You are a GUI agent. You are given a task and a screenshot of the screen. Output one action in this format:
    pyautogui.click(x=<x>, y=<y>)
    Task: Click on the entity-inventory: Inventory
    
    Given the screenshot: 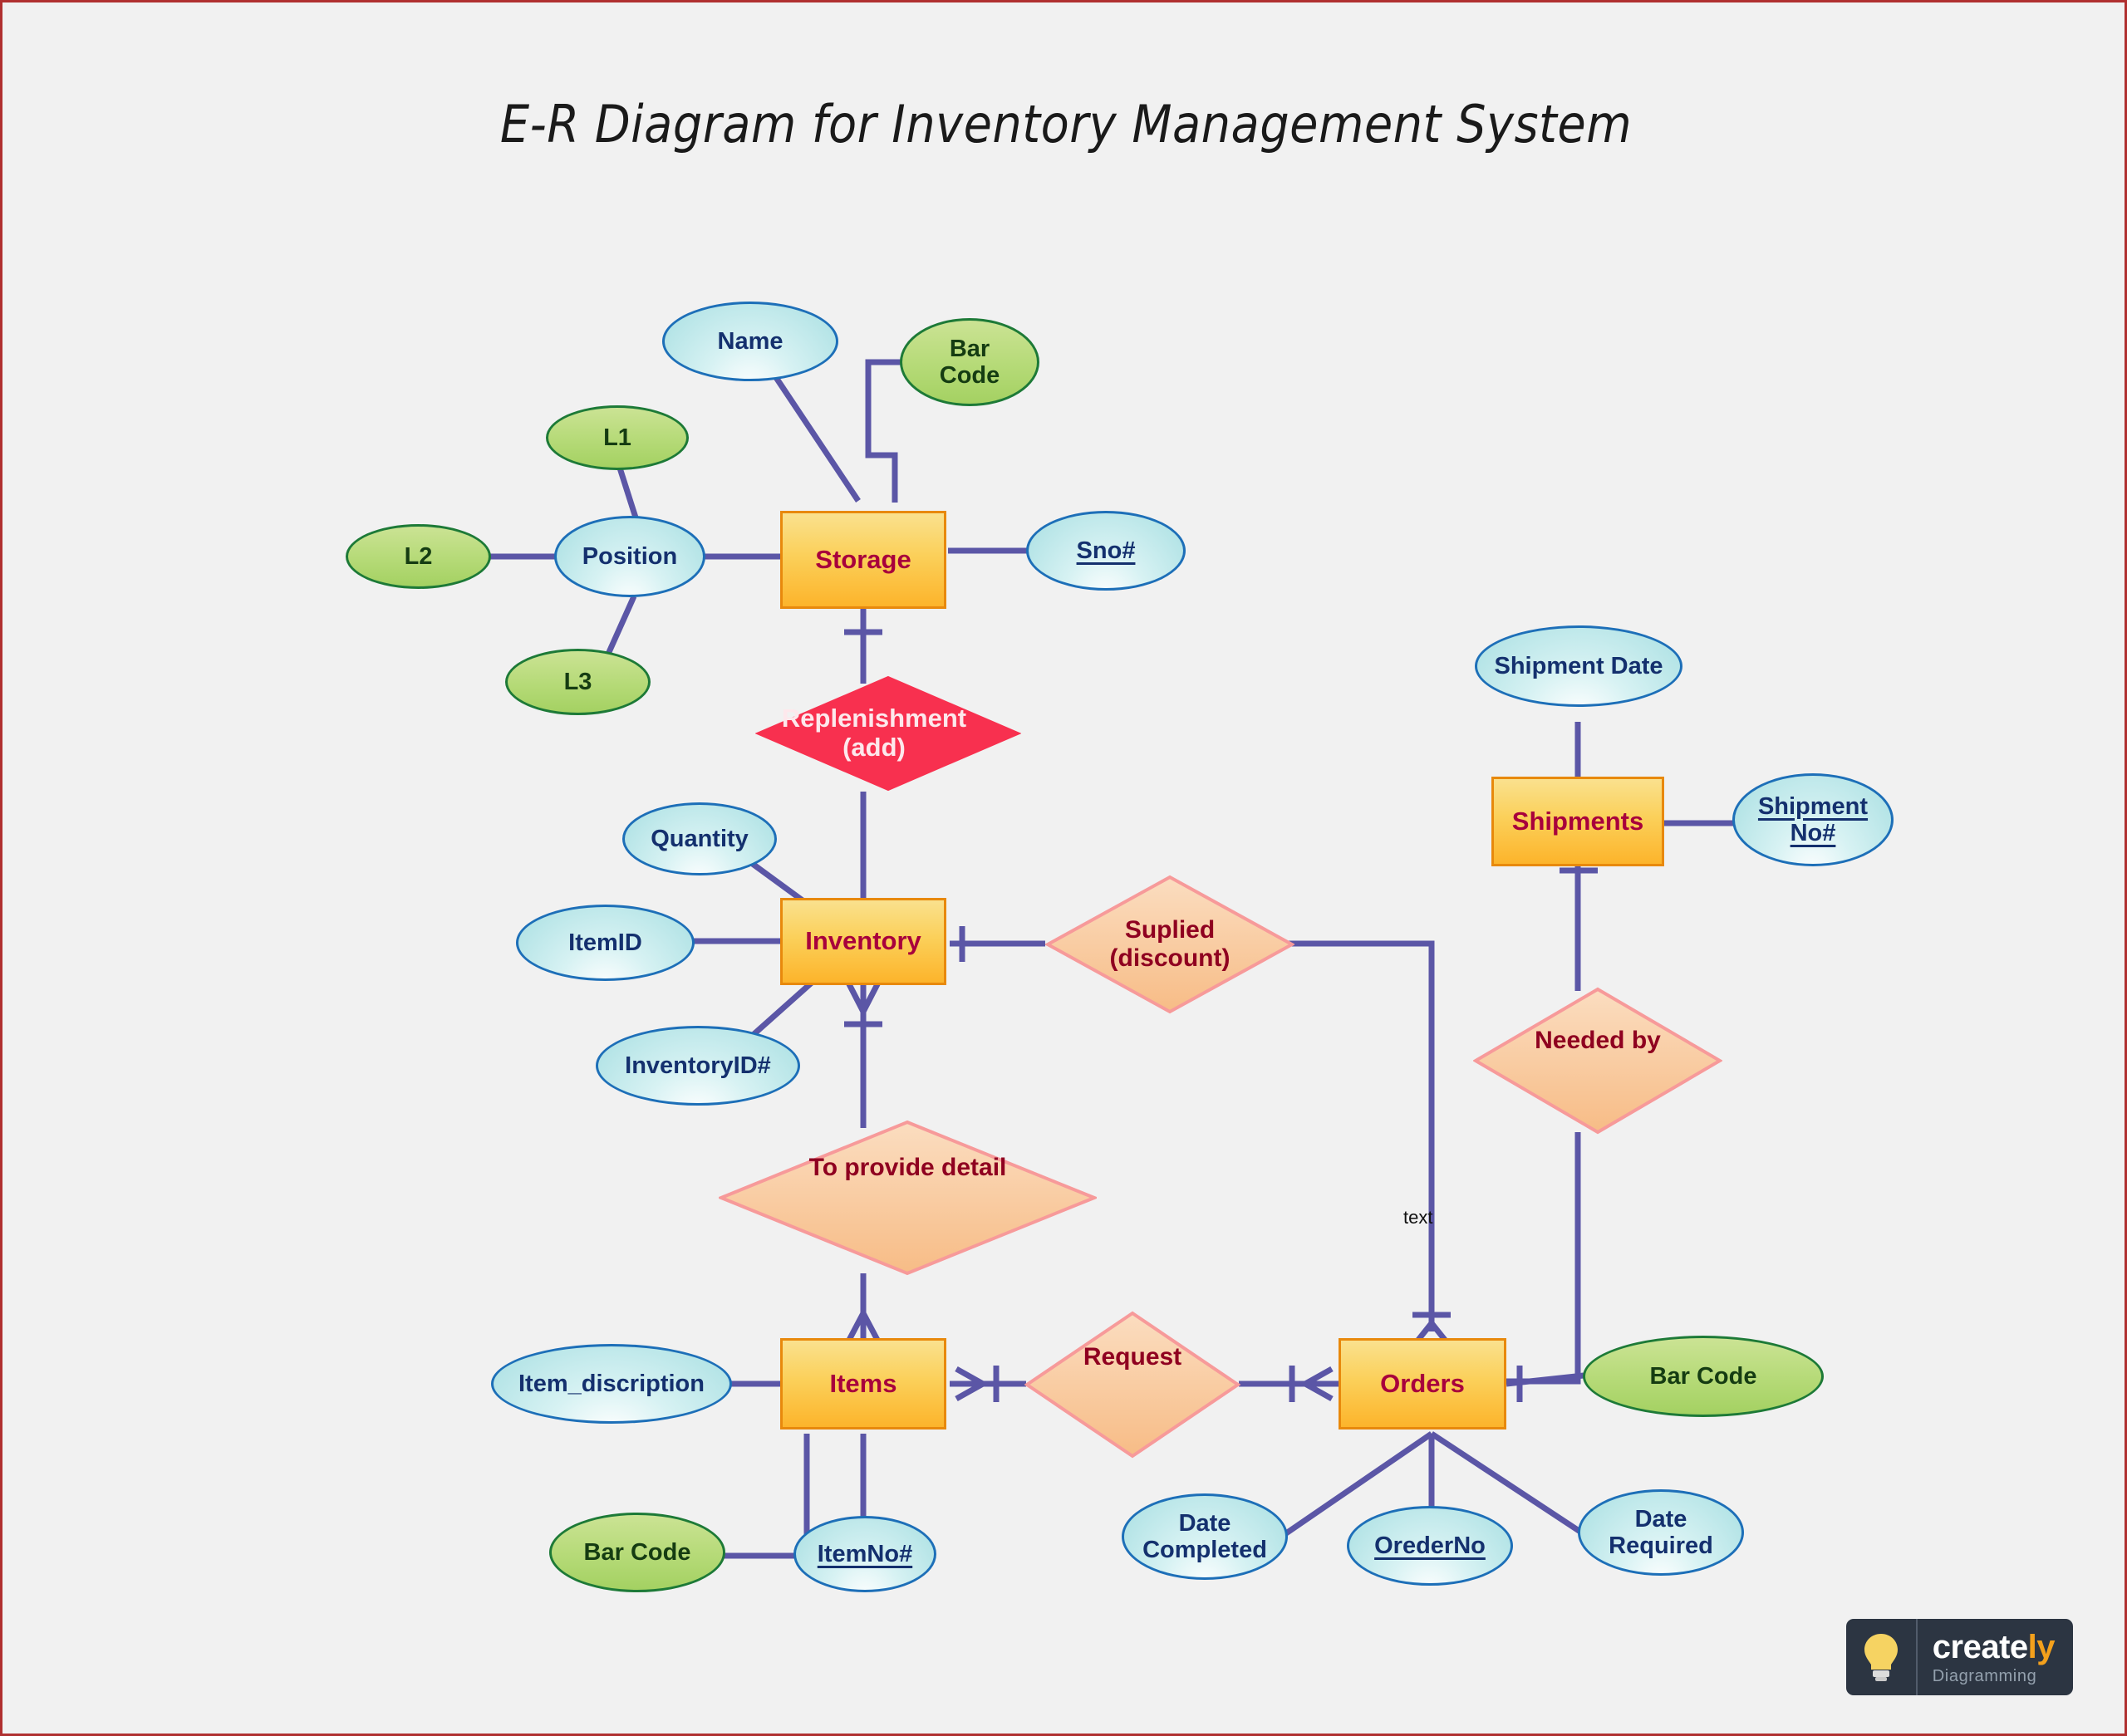 What is the action you would take?
    pyautogui.click(x=863, y=941)
    